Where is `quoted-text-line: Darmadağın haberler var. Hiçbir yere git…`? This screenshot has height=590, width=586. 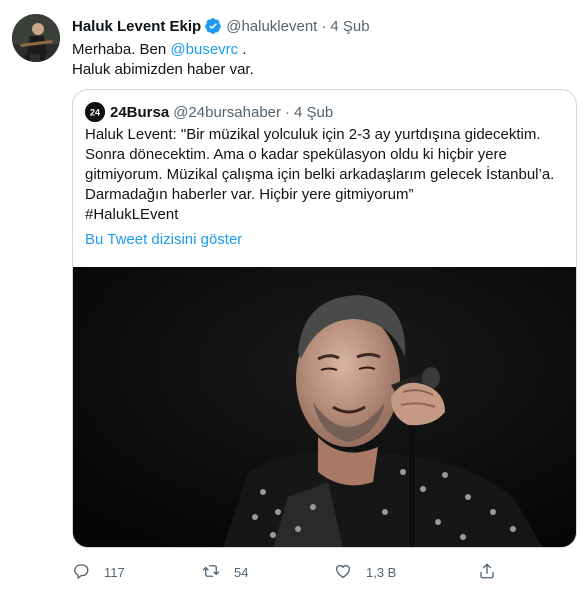 quoted-text-line: Darmadağın haberler var. Hiçbir yere git… is located at coordinates (249, 194).